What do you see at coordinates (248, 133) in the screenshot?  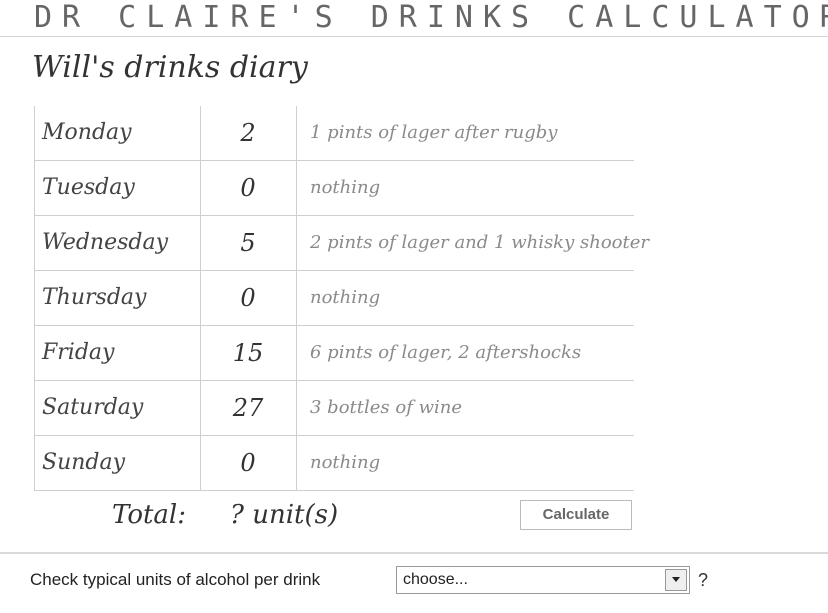 I see `units-cell: 2` at bounding box center [248, 133].